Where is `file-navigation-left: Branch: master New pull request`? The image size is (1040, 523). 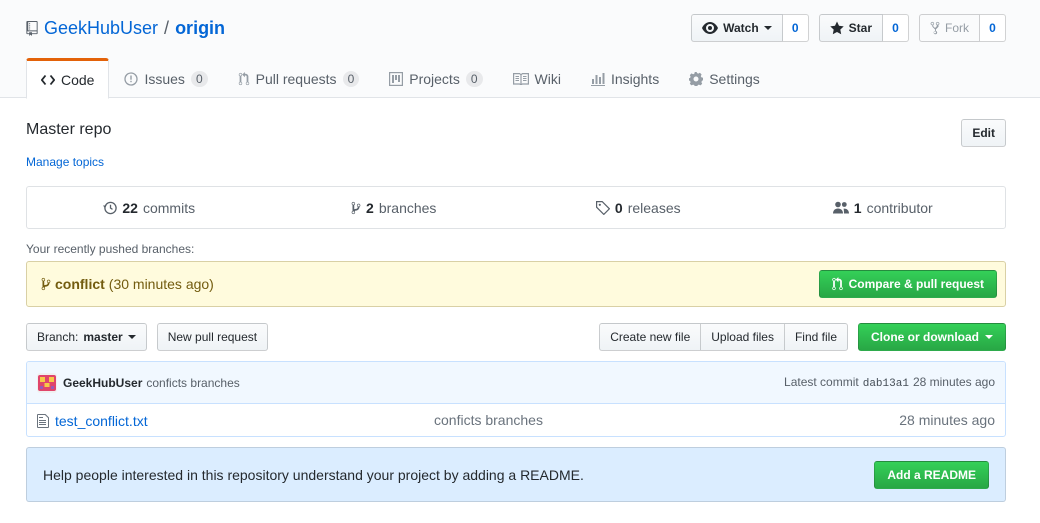
file-navigation-left: Branch: master New pull request is located at coordinates (147, 337).